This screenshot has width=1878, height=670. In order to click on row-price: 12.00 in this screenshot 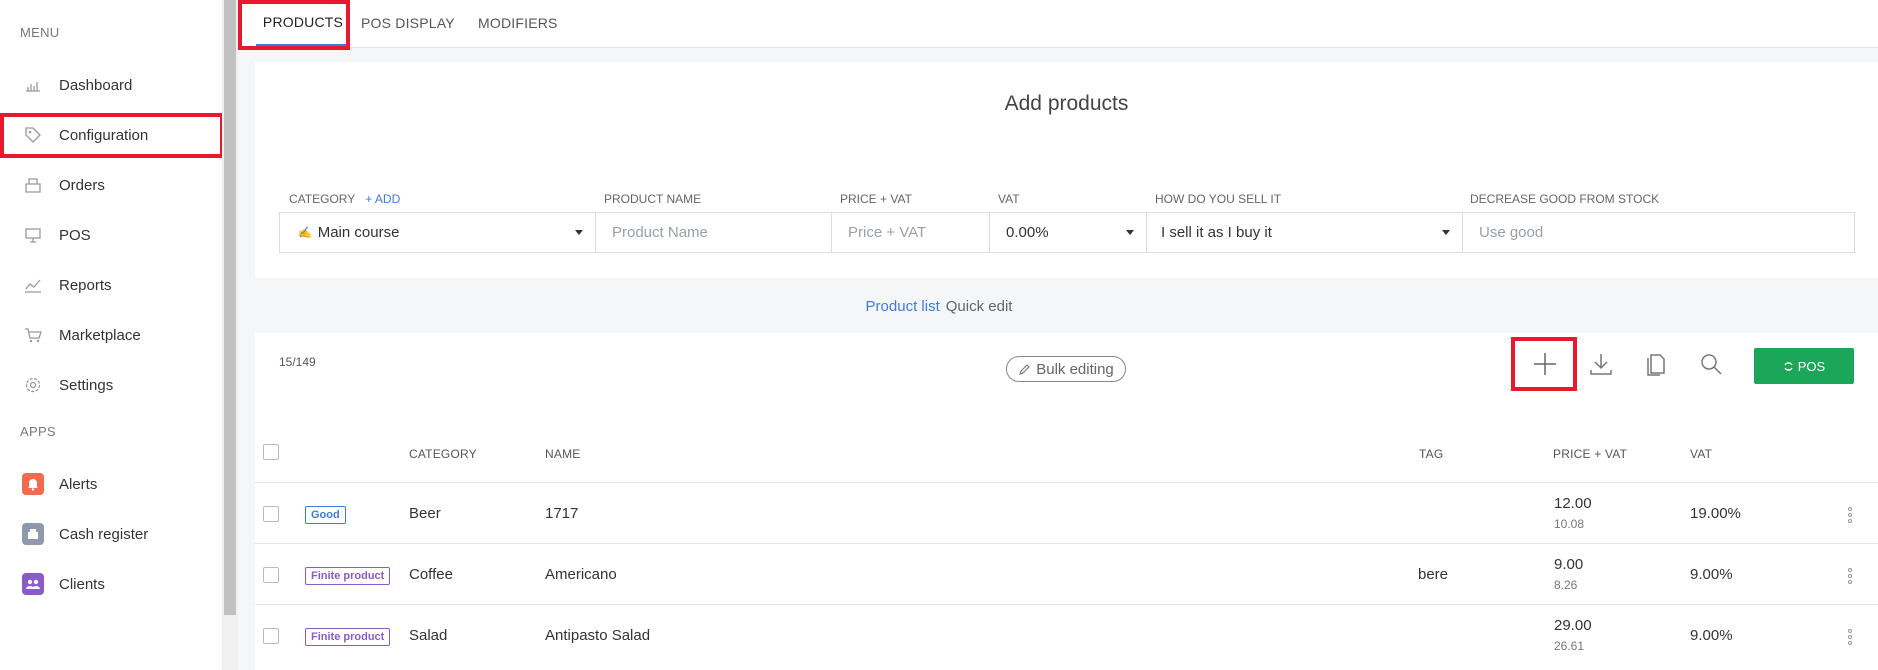, I will do `click(1573, 503)`.